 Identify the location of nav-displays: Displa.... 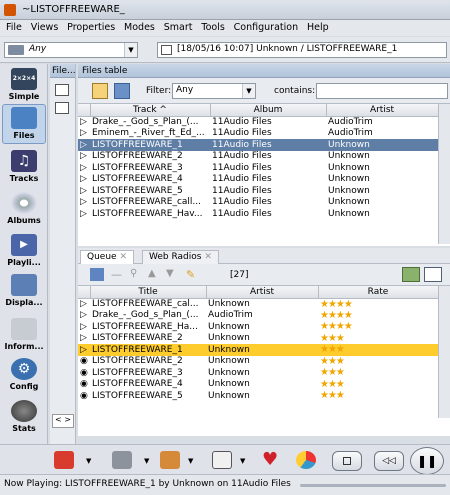
(24, 292).